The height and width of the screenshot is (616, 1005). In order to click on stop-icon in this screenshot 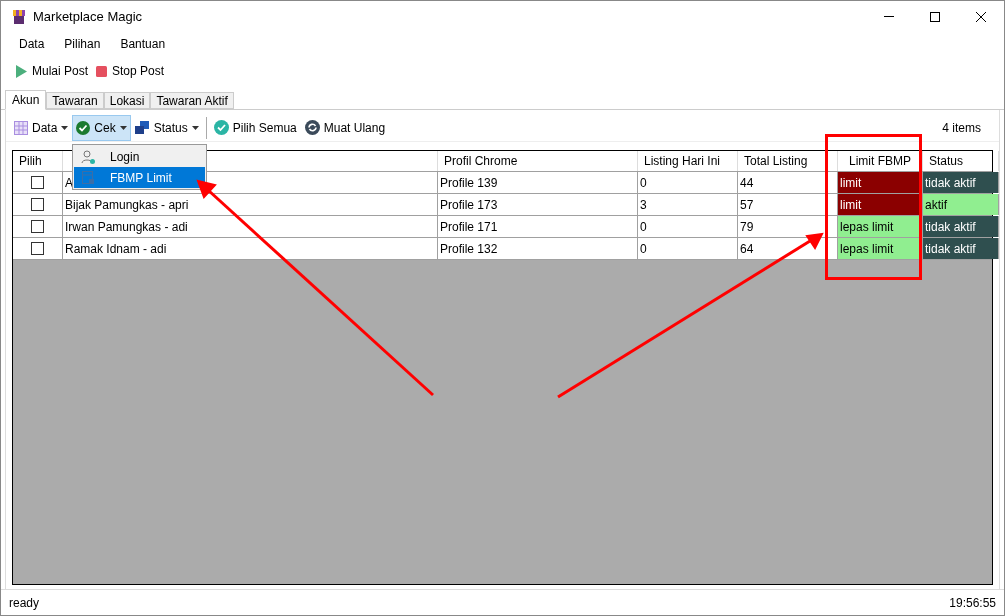, I will do `click(102, 71)`.